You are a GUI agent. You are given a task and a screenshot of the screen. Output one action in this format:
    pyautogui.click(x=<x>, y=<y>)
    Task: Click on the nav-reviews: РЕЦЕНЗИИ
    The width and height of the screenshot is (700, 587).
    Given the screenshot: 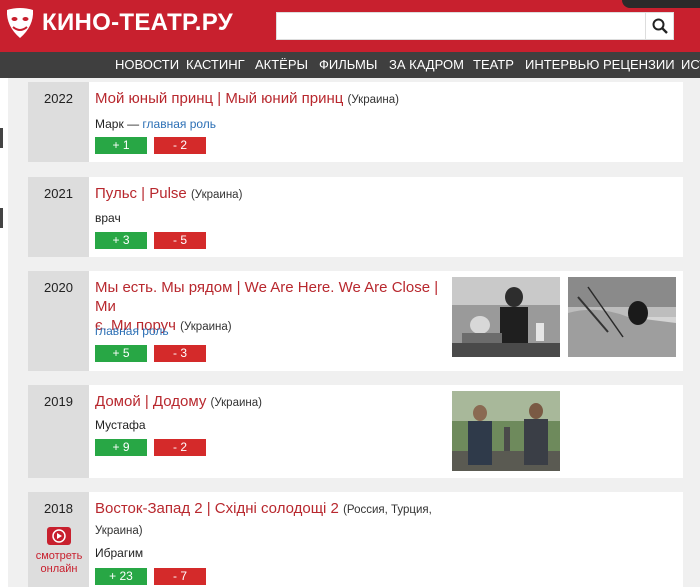 What is the action you would take?
    pyautogui.click(x=639, y=64)
    